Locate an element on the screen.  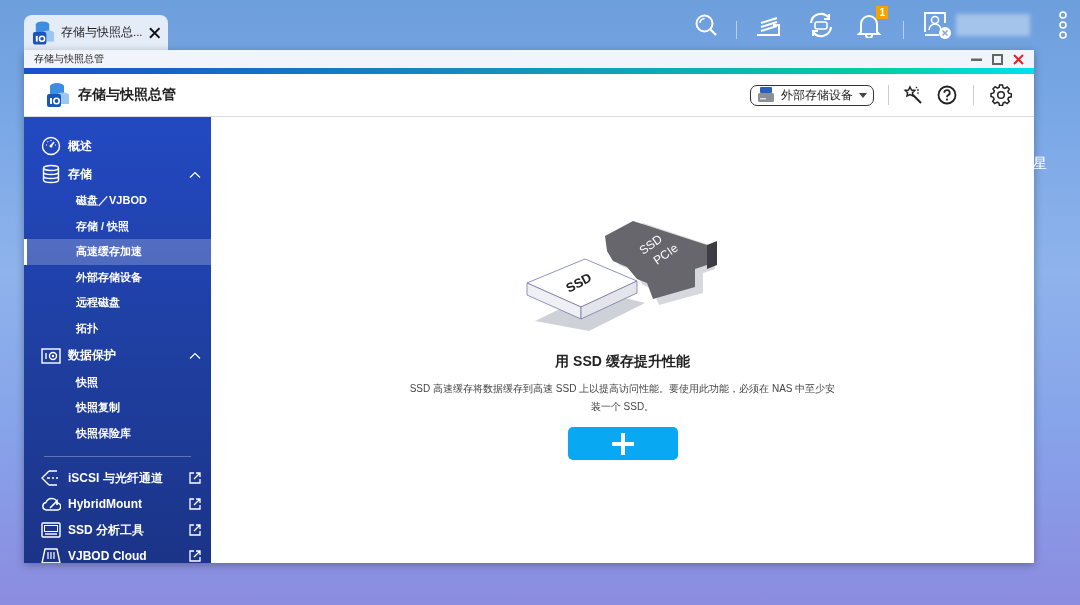
enclosure-icon is located at coordinates (51, 555).